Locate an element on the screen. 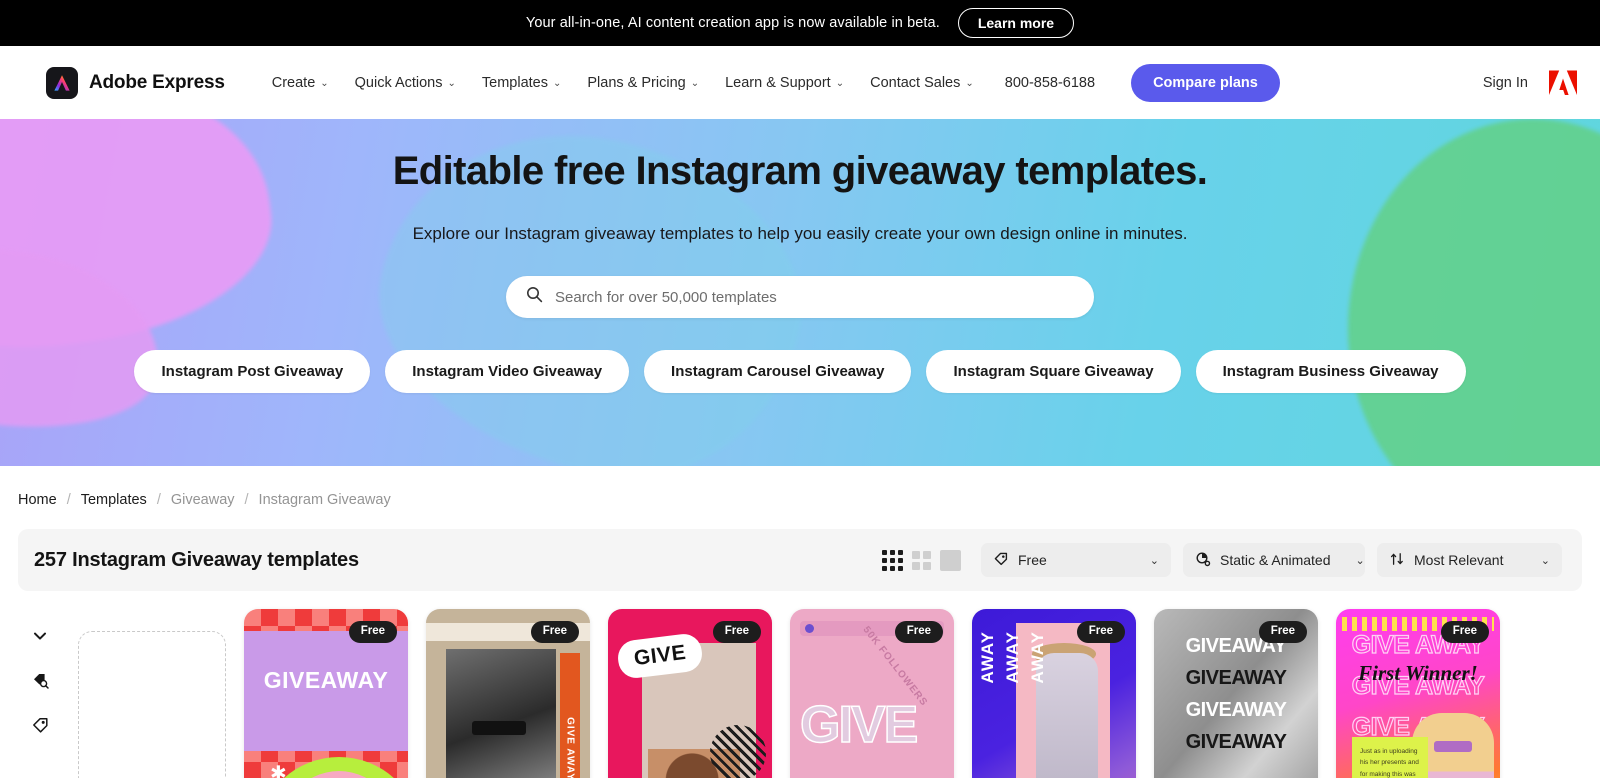 This screenshot has height=778, width=1600. nav-item-plans-pricing-label: Plans & Pricing is located at coordinates (636, 82).